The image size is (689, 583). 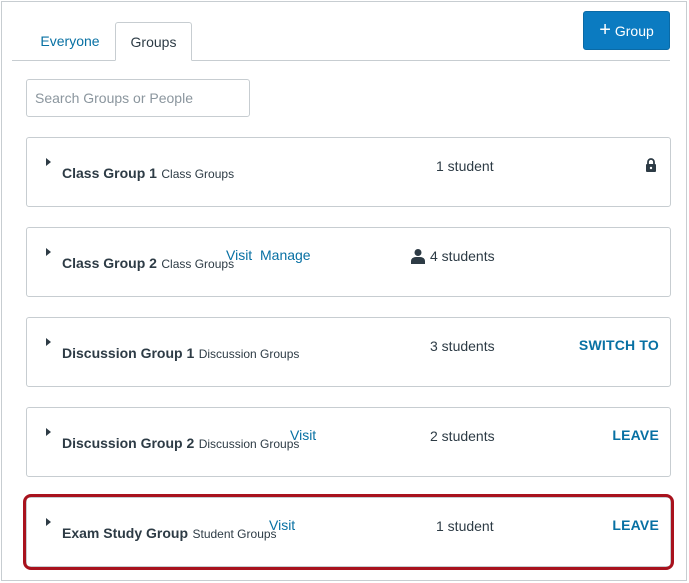 I want to click on group-title: Class Group 1 Class Groups, so click(x=148, y=174).